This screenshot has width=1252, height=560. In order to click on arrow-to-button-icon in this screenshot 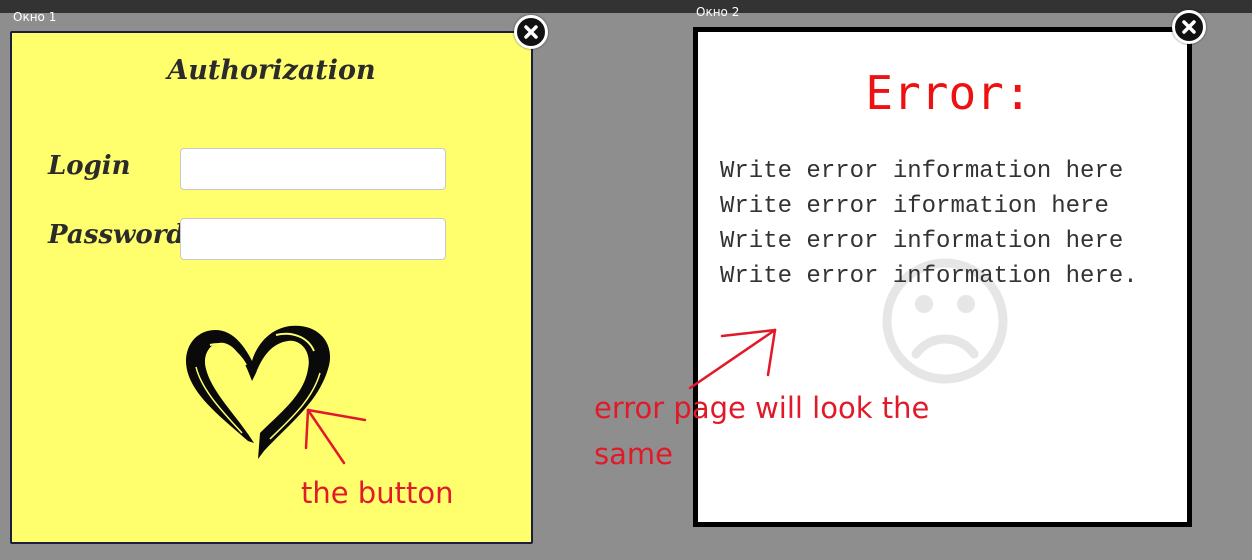, I will do `click(335, 436)`.